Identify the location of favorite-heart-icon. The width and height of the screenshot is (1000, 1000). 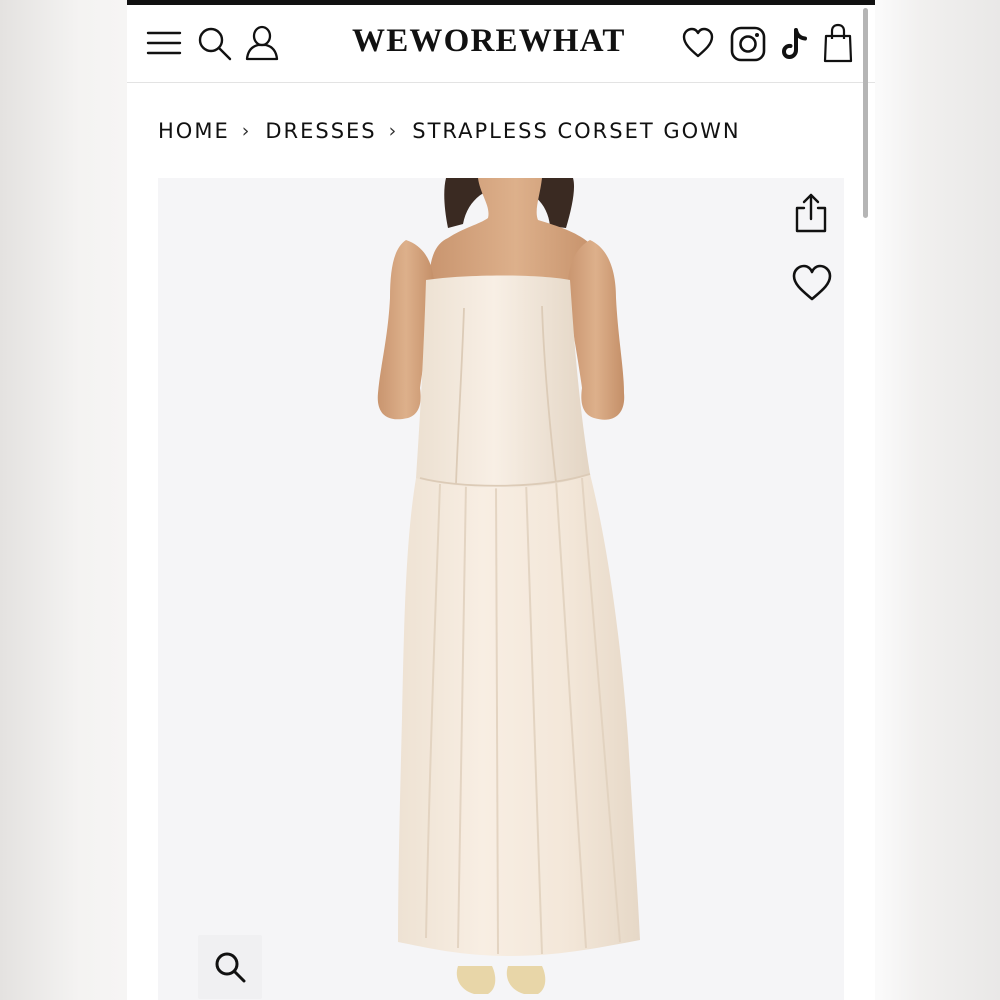
(812, 285).